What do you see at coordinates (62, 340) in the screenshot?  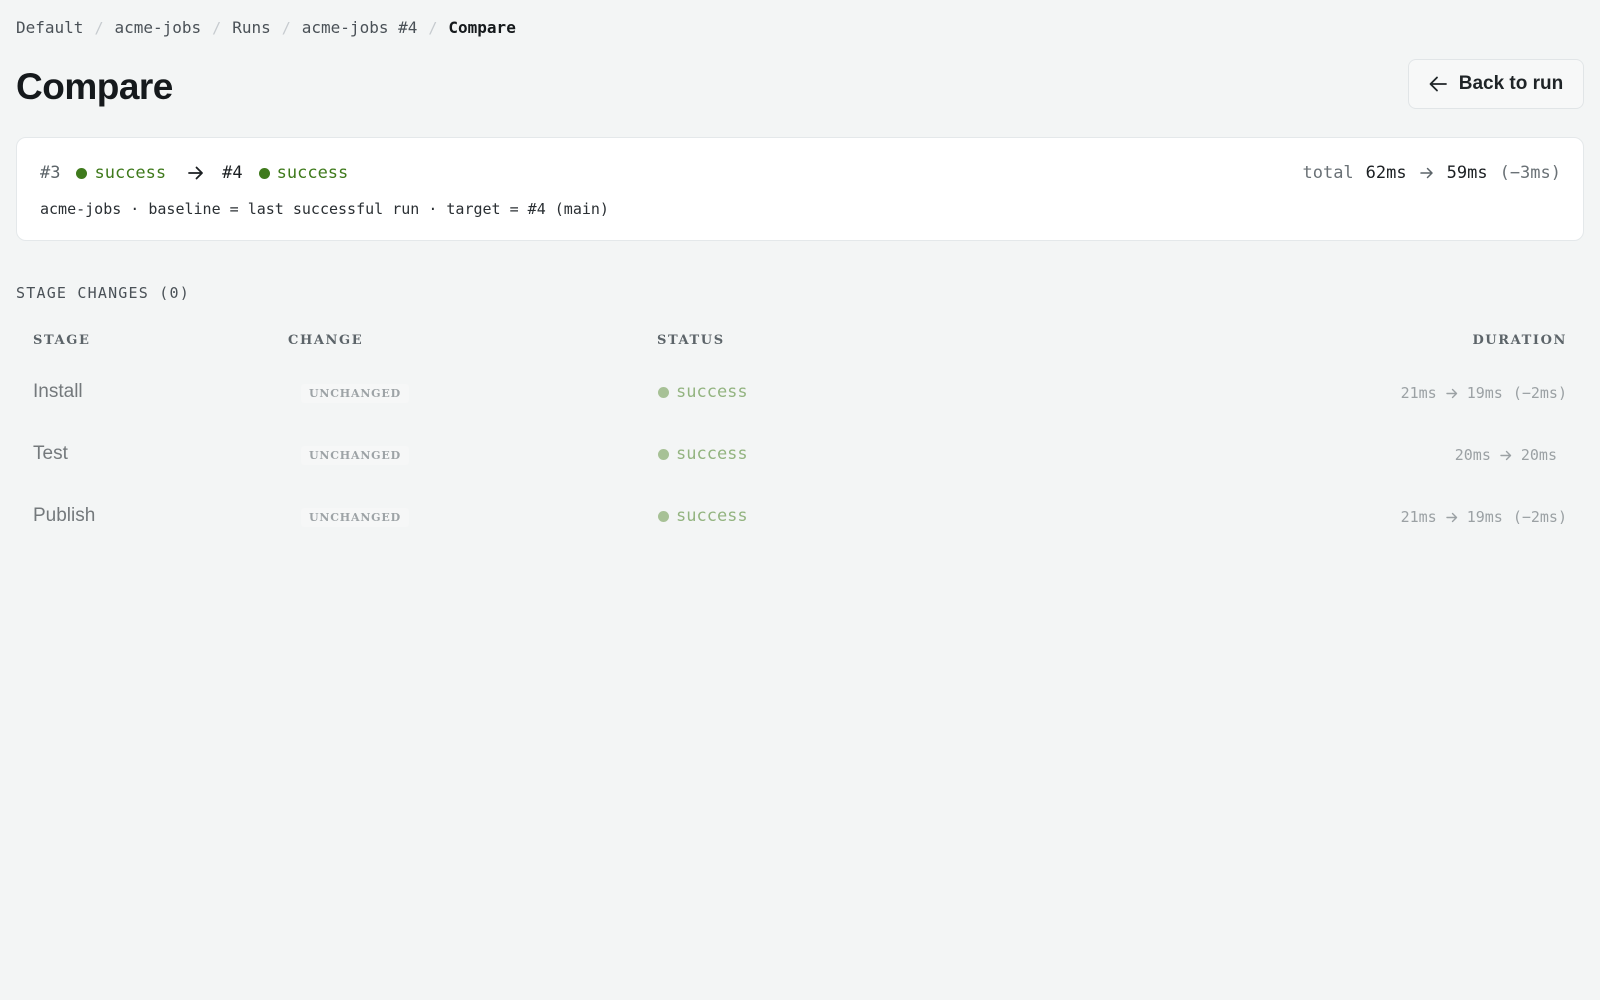 I see `column-header-stage: STAGE` at bounding box center [62, 340].